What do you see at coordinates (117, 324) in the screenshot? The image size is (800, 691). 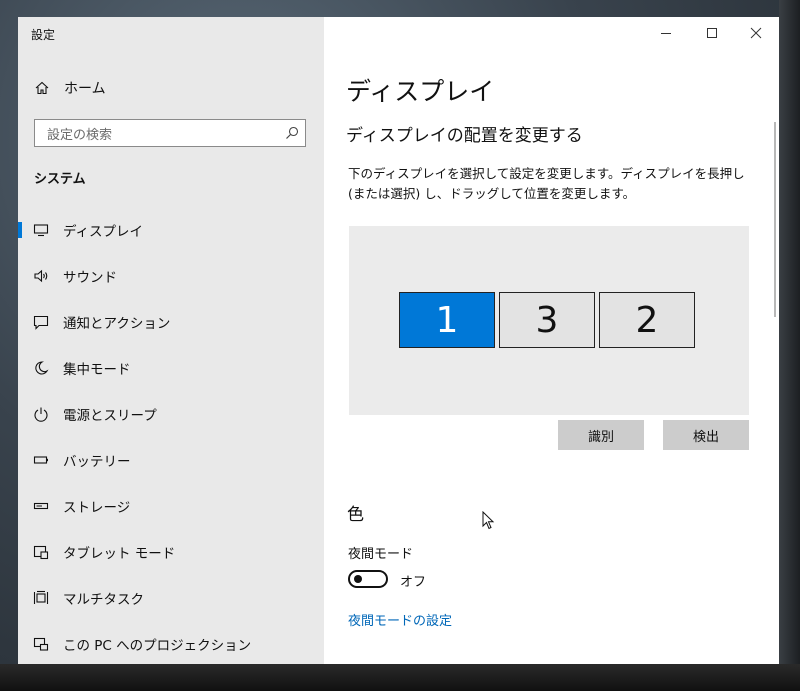 I see `sidebar-item-label: 通知とアクション` at bounding box center [117, 324].